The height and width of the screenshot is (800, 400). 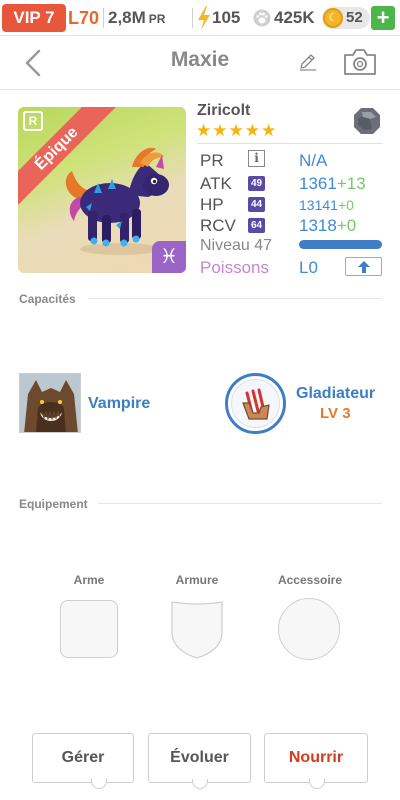 I want to click on status-bar: VIP 7 L70 2,8M PR 105 425K ☾ 52 +, so click(x=200, y=18).